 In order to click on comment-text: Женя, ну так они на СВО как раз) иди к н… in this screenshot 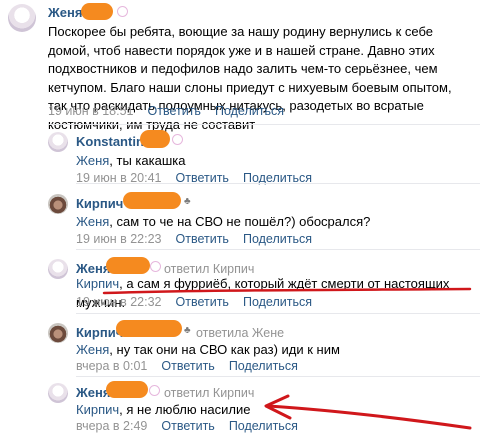, I will do `click(208, 349)`.